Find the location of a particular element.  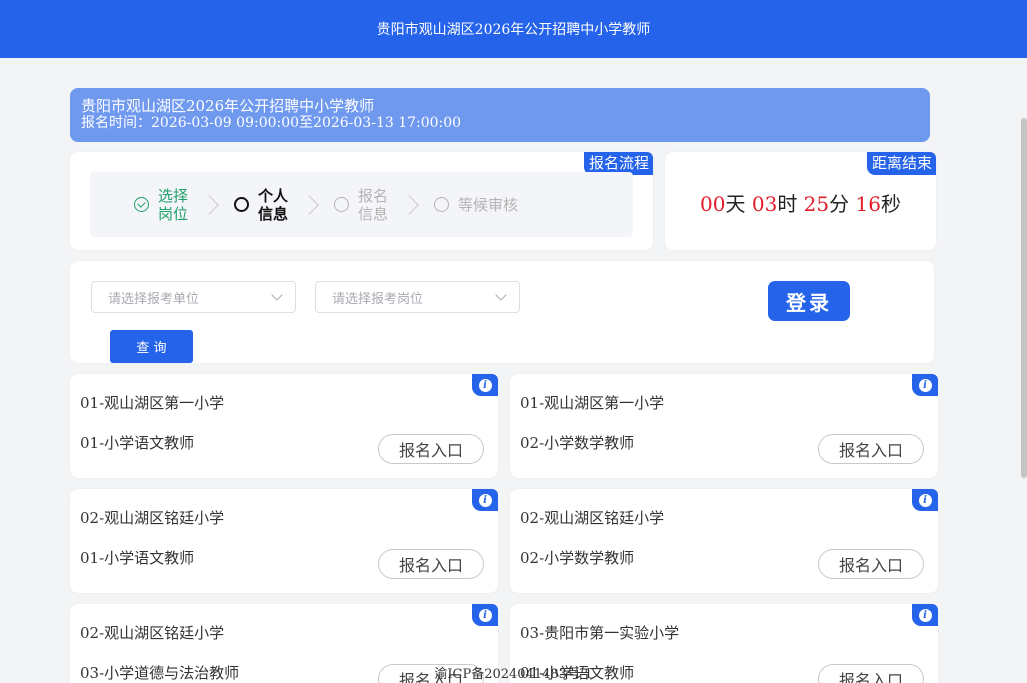

header-title: 贵阳市观山湖区2026年公开招聘中小学教师 is located at coordinates (513, 30).